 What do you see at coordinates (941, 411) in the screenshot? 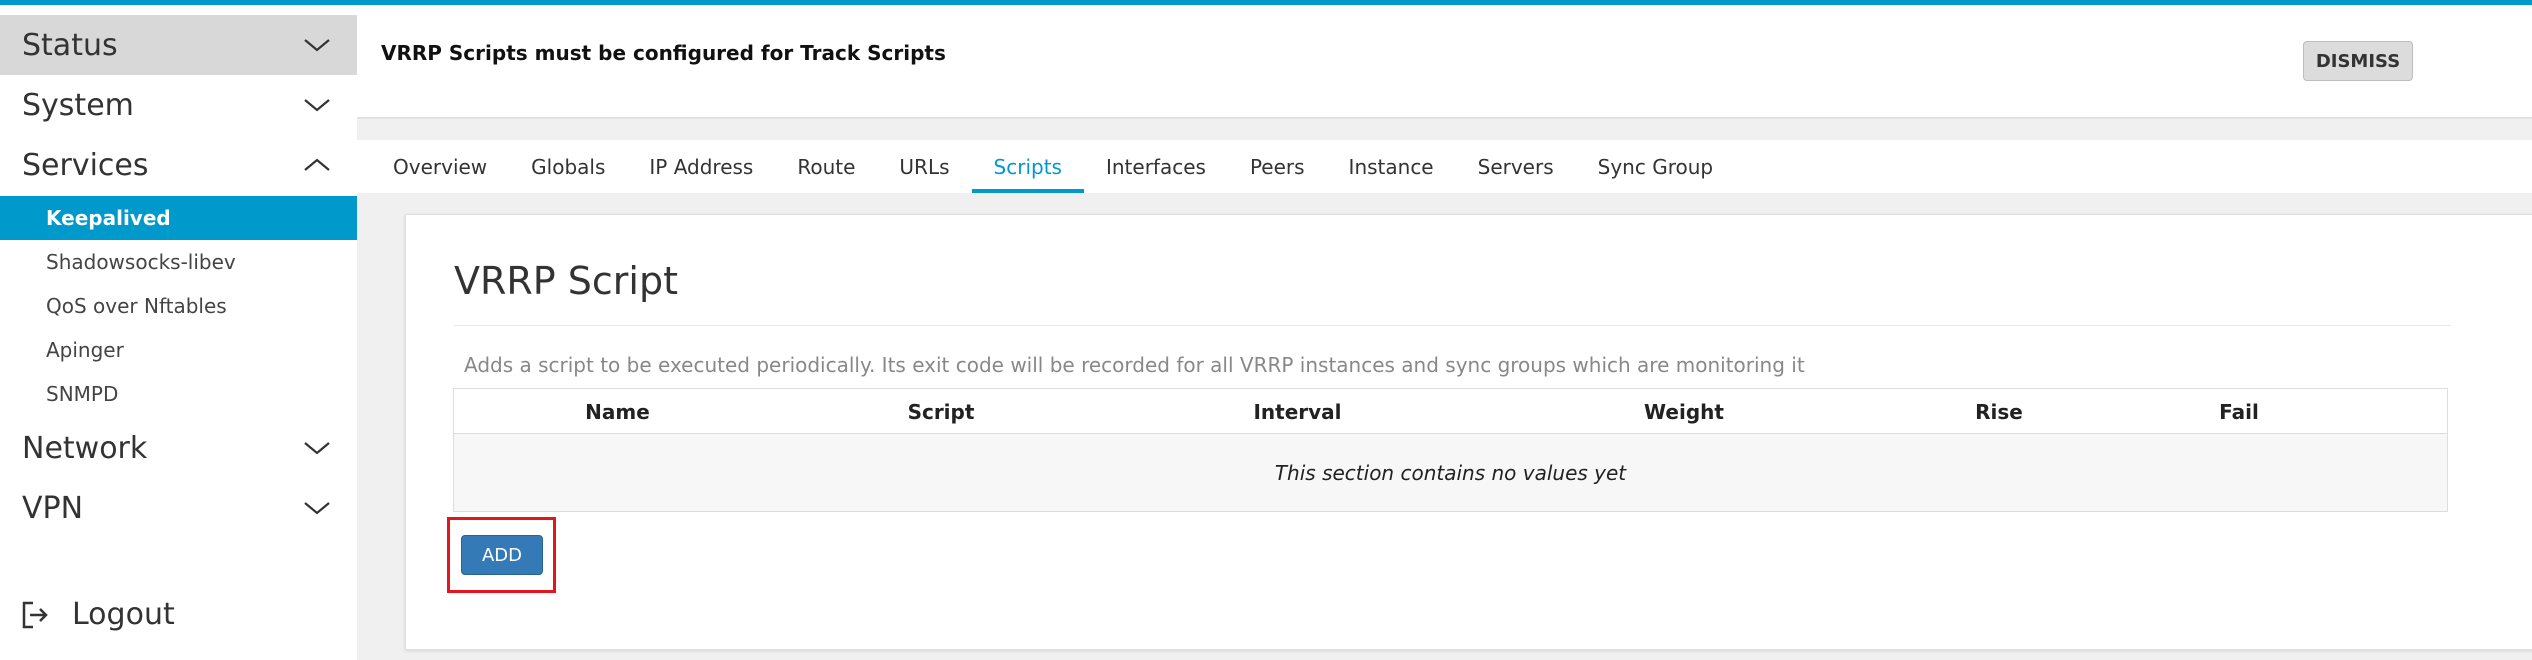
I see `column-header-script: Script` at bounding box center [941, 411].